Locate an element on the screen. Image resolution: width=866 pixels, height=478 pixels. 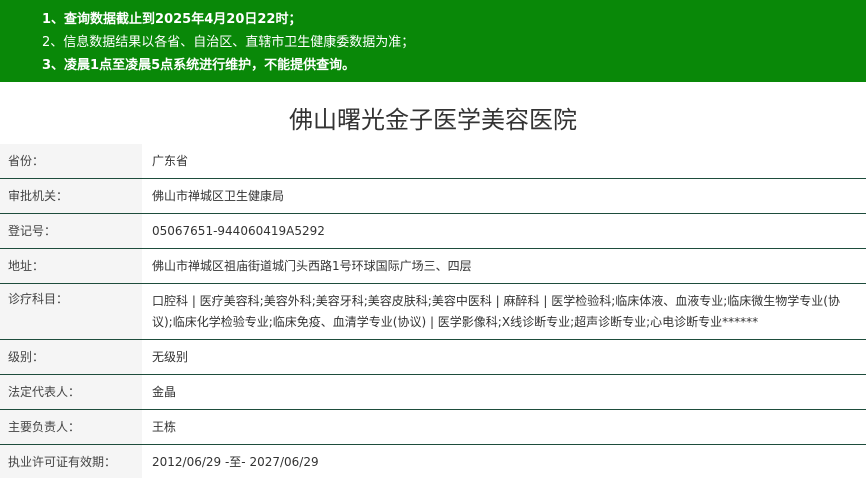
table-row: 法定代表人： 金晶 is located at coordinates (433, 392).